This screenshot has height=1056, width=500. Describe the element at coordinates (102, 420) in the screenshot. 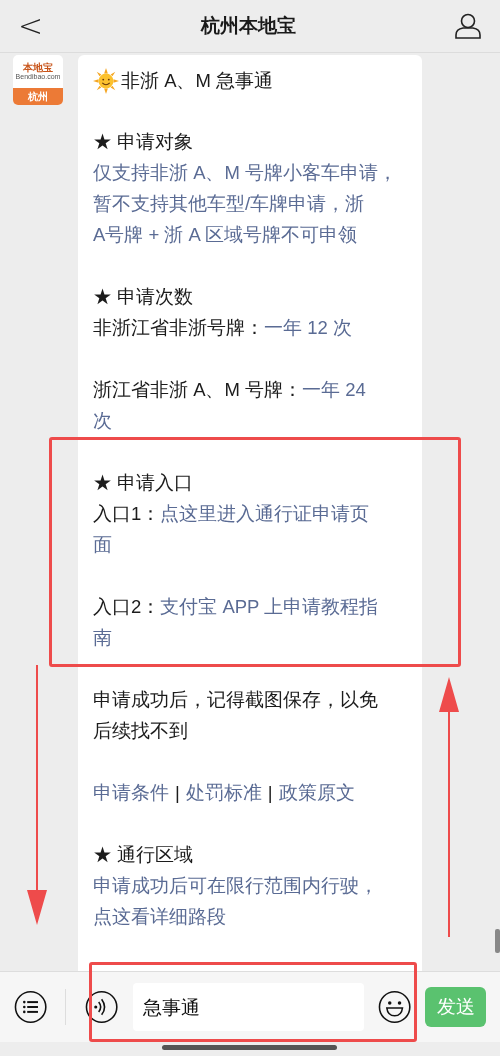

I see `message-link: 次` at that location.